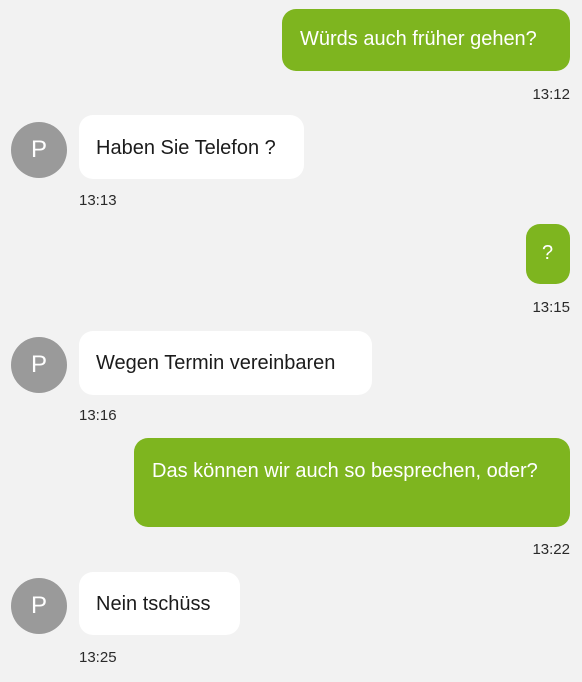 The height and width of the screenshot is (682, 582). I want to click on message-timestamp: 13:16, so click(98, 415).